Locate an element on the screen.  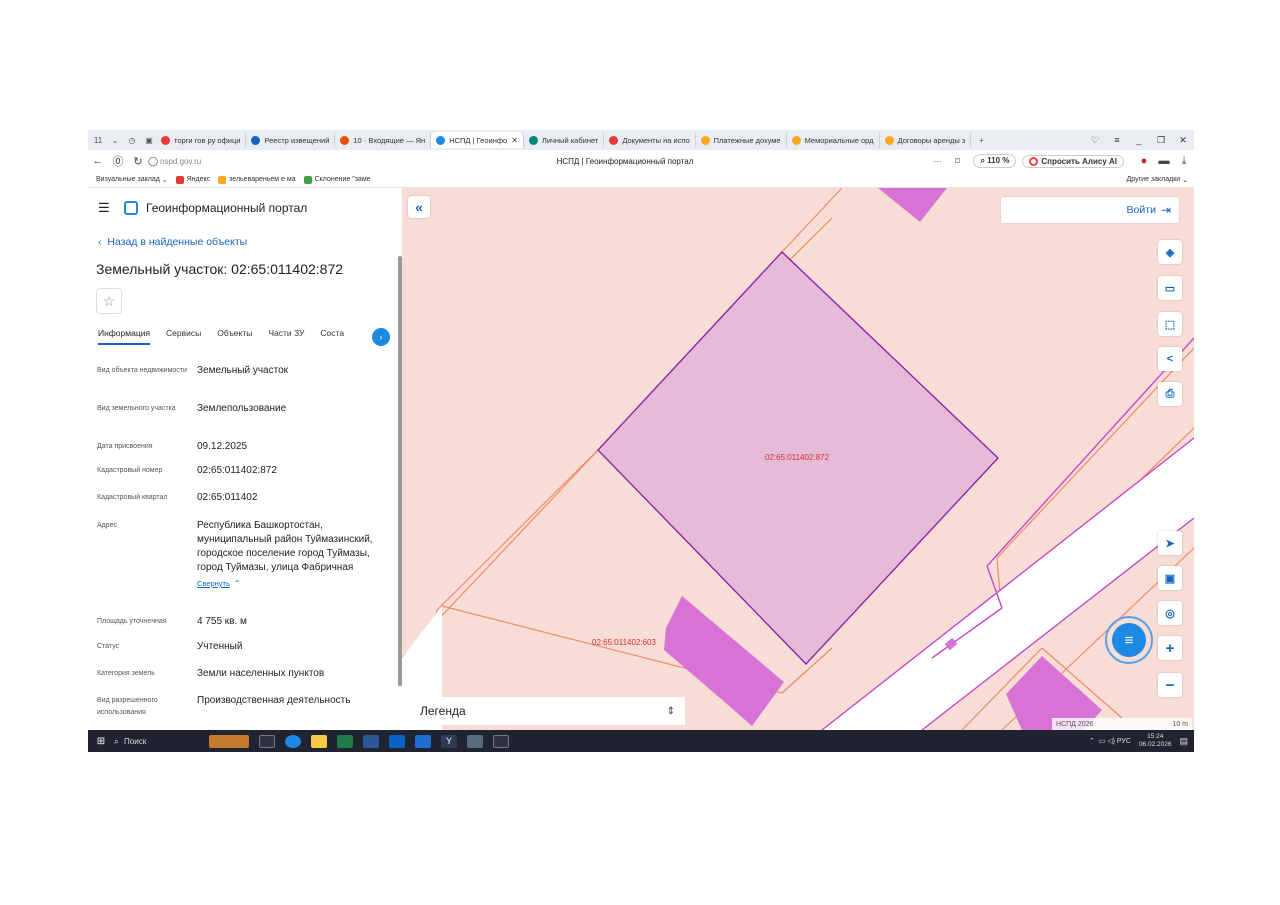
collapse-panel-icon: « is located at coordinates (419, 207).